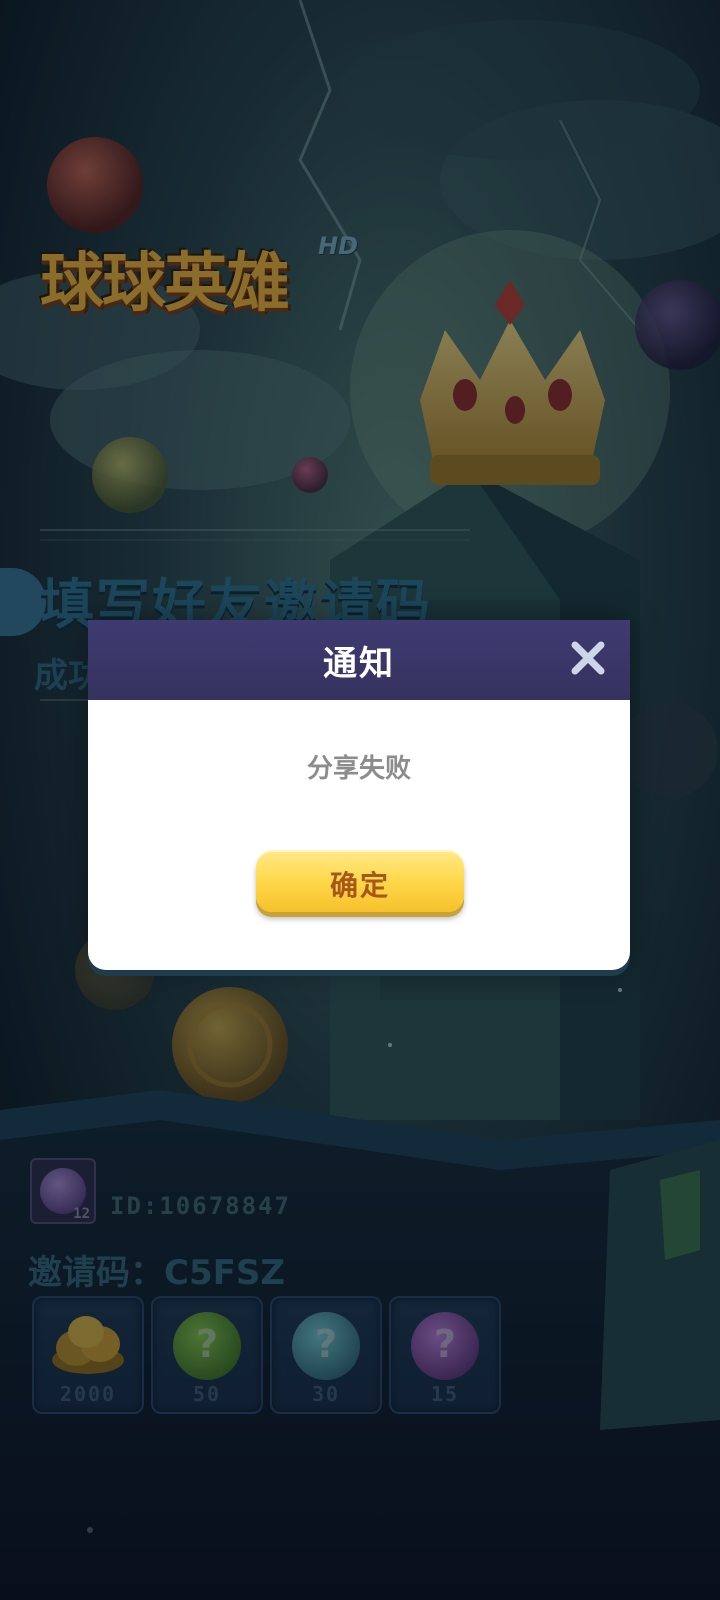 This screenshot has width=720, height=1600. What do you see at coordinates (359, 664) in the screenshot?
I see `dialog-title: 通知` at bounding box center [359, 664].